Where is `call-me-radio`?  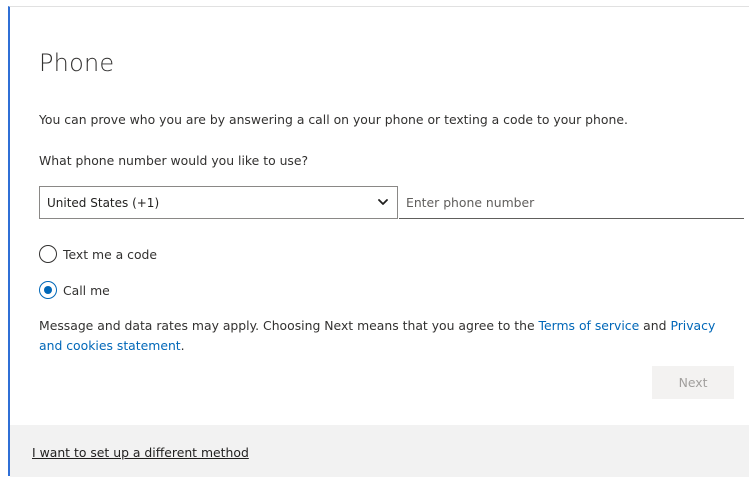 call-me-radio is located at coordinates (48, 290).